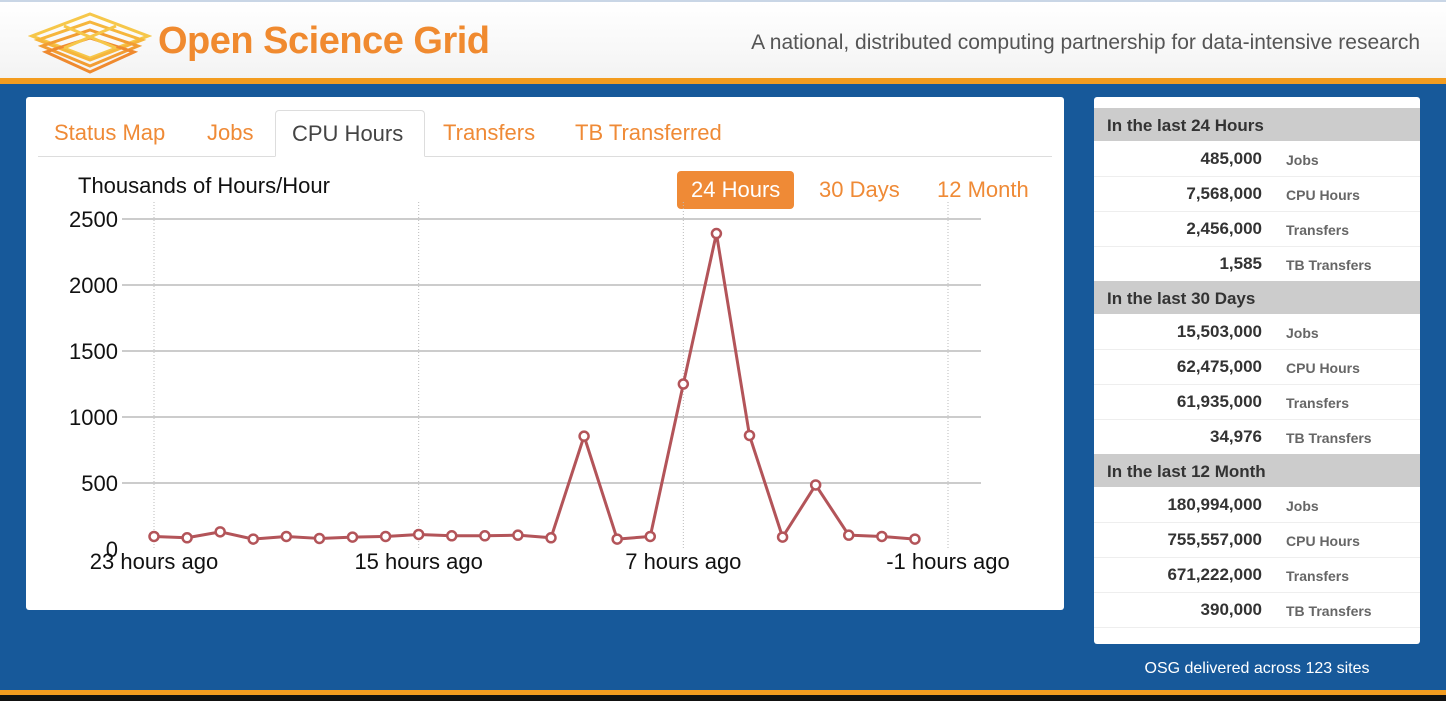 This screenshot has width=1446, height=701. I want to click on y-tick-label: 500, so click(99, 483).